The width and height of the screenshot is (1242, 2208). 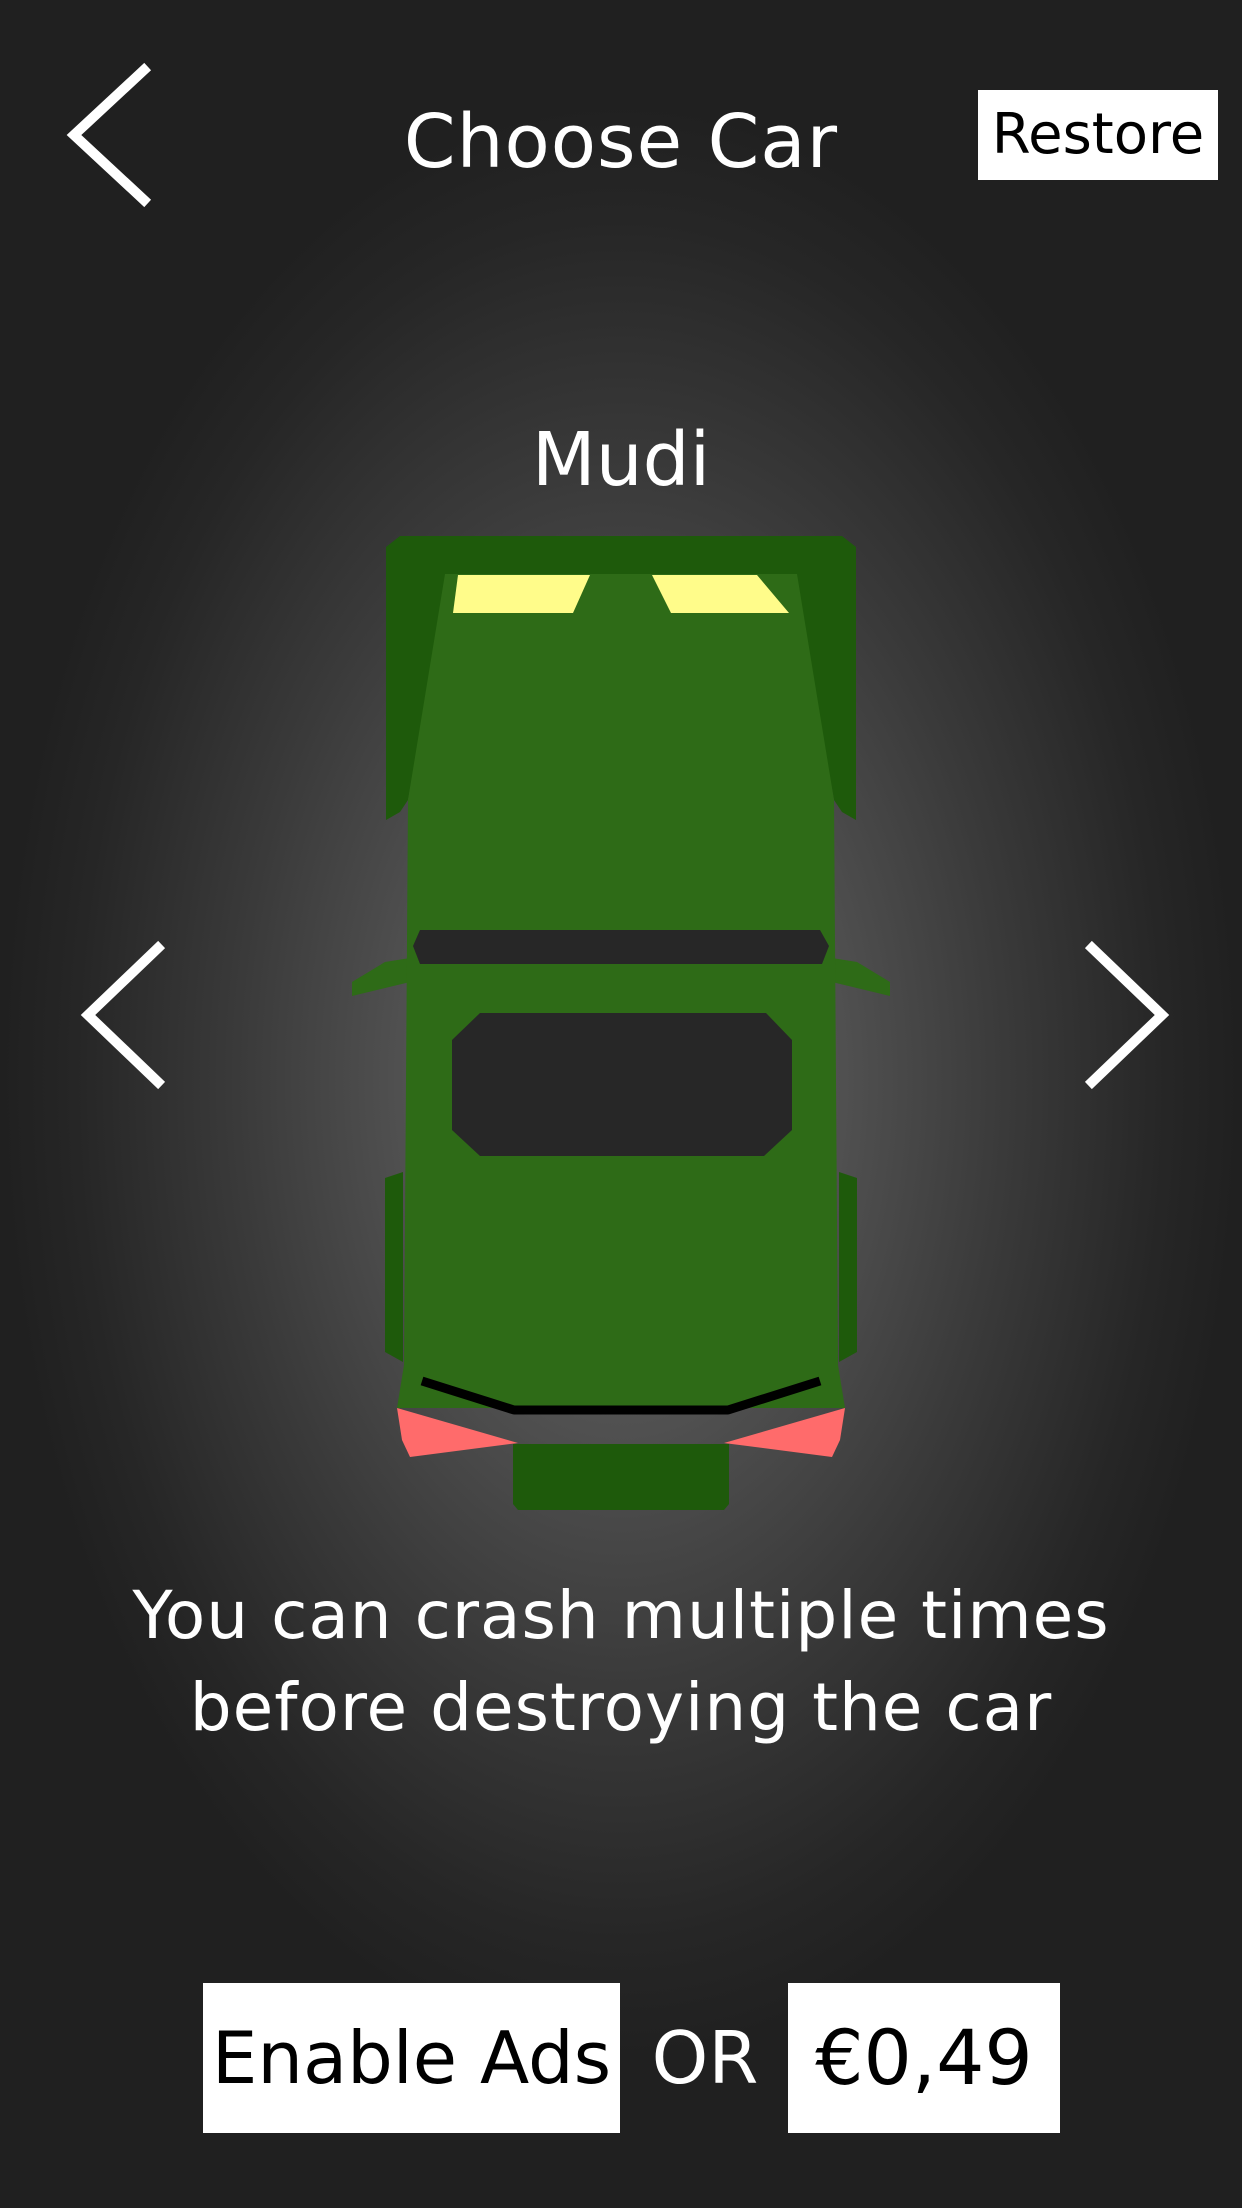 I want to click on car-rear-panel-left, so click(x=394, y=1267).